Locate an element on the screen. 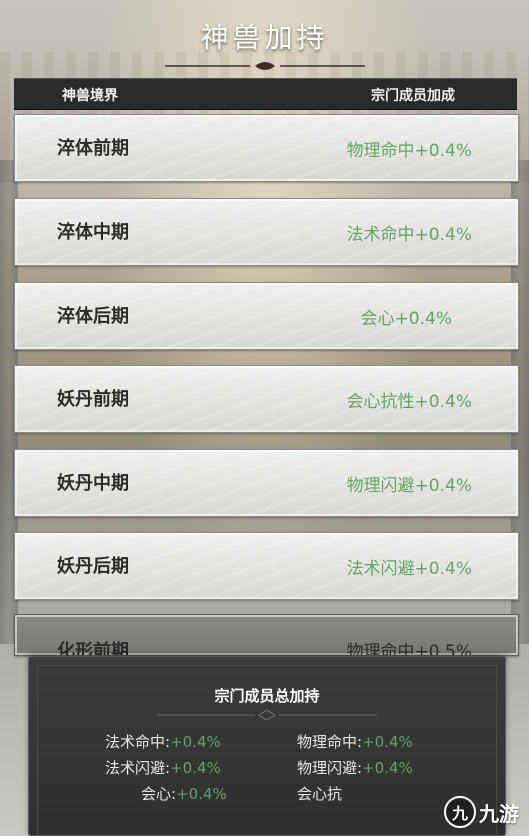 This screenshot has width=529, height=836. realm-stage: 淬体中期 is located at coordinates (93, 232).